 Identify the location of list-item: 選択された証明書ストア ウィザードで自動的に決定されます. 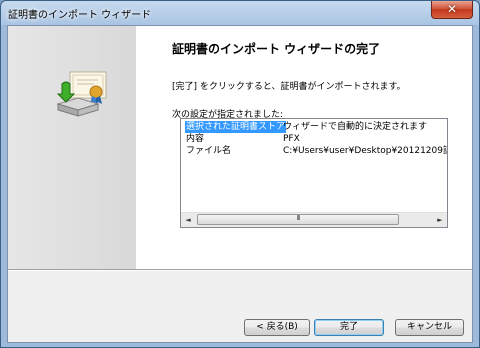
(314, 127).